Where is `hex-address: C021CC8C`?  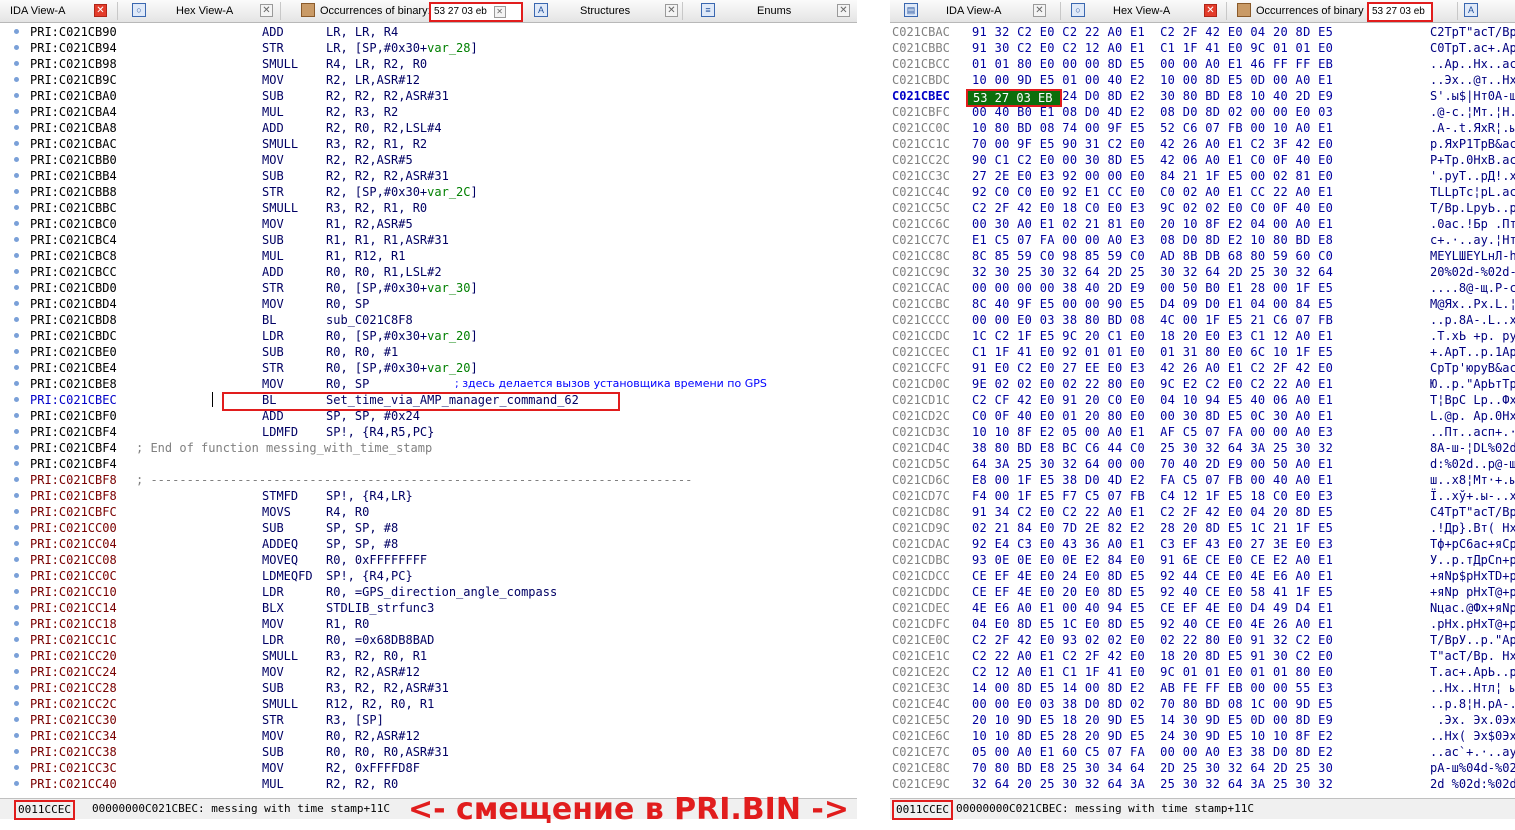
hex-address: C021CC8C is located at coordinates (921, 256).